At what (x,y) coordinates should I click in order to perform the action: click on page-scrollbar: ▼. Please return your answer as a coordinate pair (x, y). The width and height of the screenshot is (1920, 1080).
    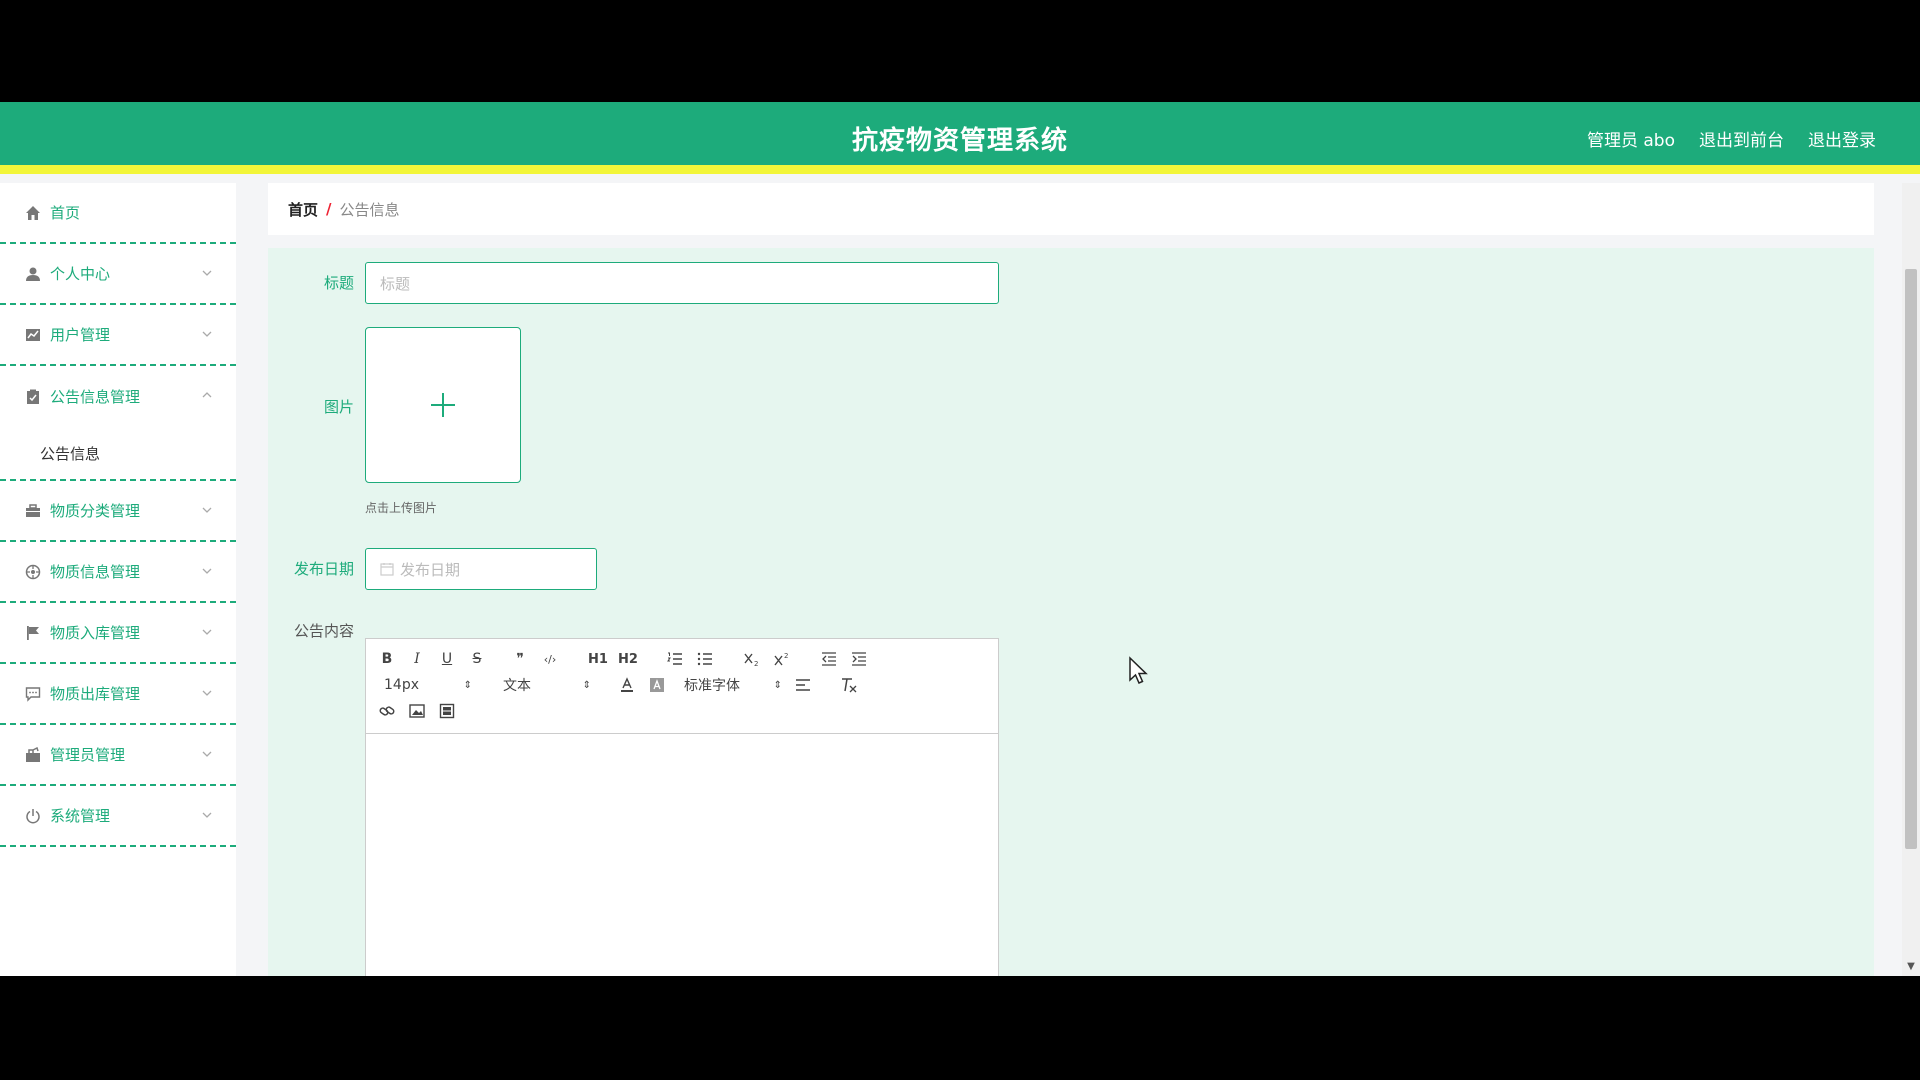
    Looking at the image, I should click on (1911, 579).